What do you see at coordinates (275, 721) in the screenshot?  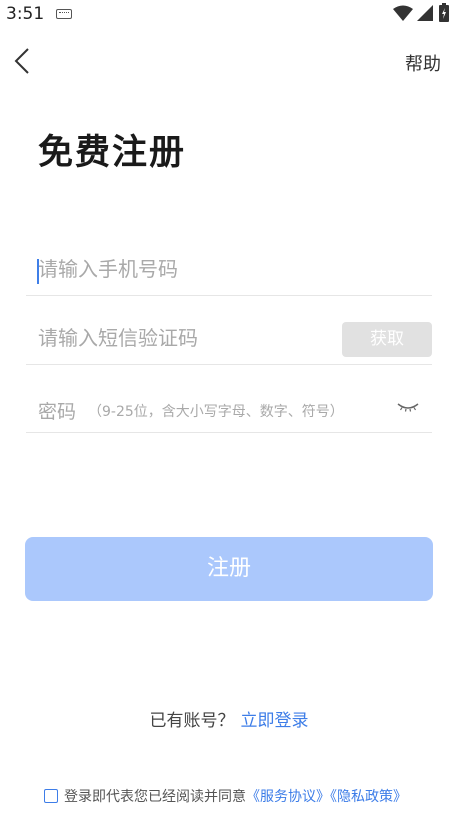 I see `login-link: 立即登录` at bounding box center [275, 721].